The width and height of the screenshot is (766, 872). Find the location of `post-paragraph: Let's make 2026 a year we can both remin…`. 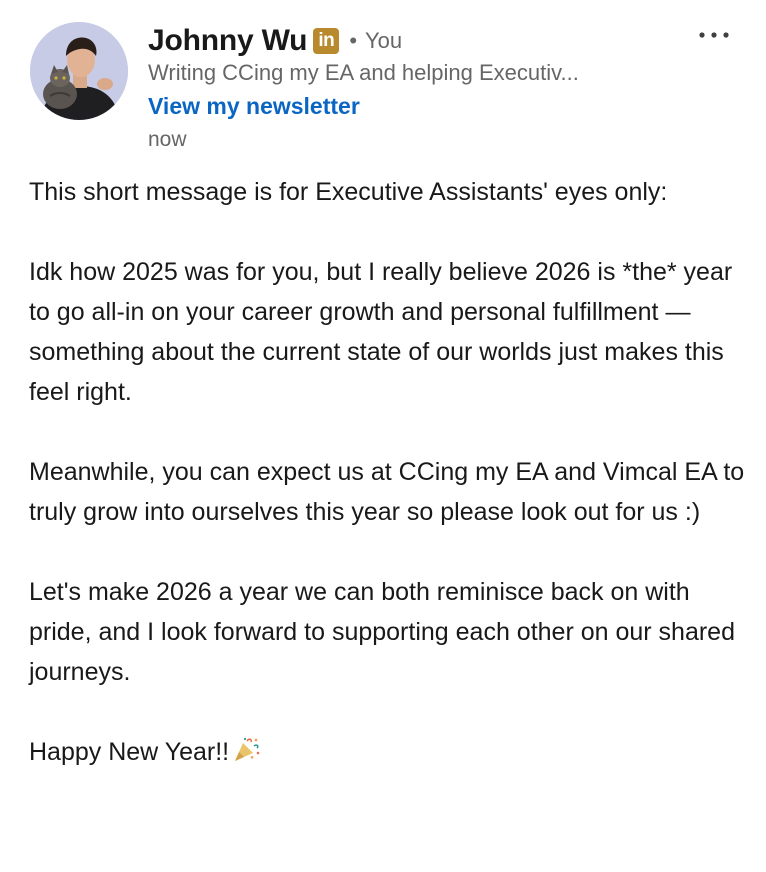

post-paragraph: Let's make 2026 a year we can both remin… is located at coordinates (382, 632).